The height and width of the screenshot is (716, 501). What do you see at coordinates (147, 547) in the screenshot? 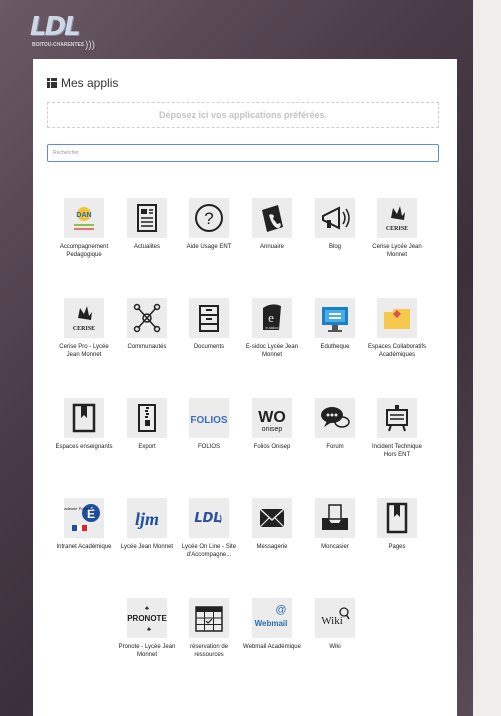
I see `app-label: Lycée Jean Monnet` at bounding box center [147, 547].